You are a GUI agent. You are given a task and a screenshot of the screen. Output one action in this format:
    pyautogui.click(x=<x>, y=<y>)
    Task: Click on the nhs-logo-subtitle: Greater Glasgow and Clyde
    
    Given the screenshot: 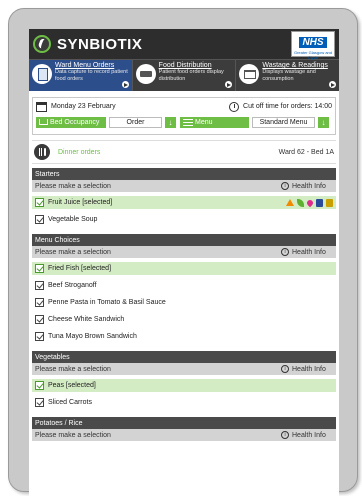 What is the action you would take?
    pyautogui.click(x=313, y=55)
    